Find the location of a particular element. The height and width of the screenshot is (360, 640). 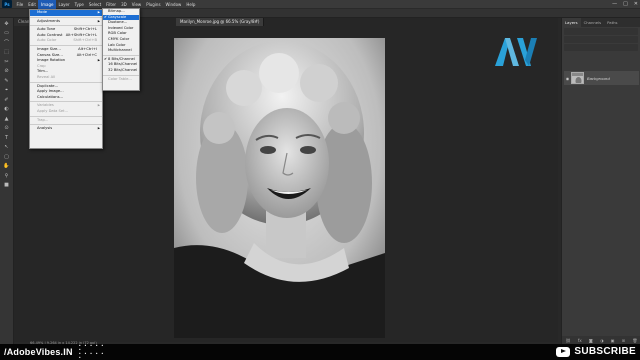

menu-item-label: Adjustments is located at coordinates (49, 20).